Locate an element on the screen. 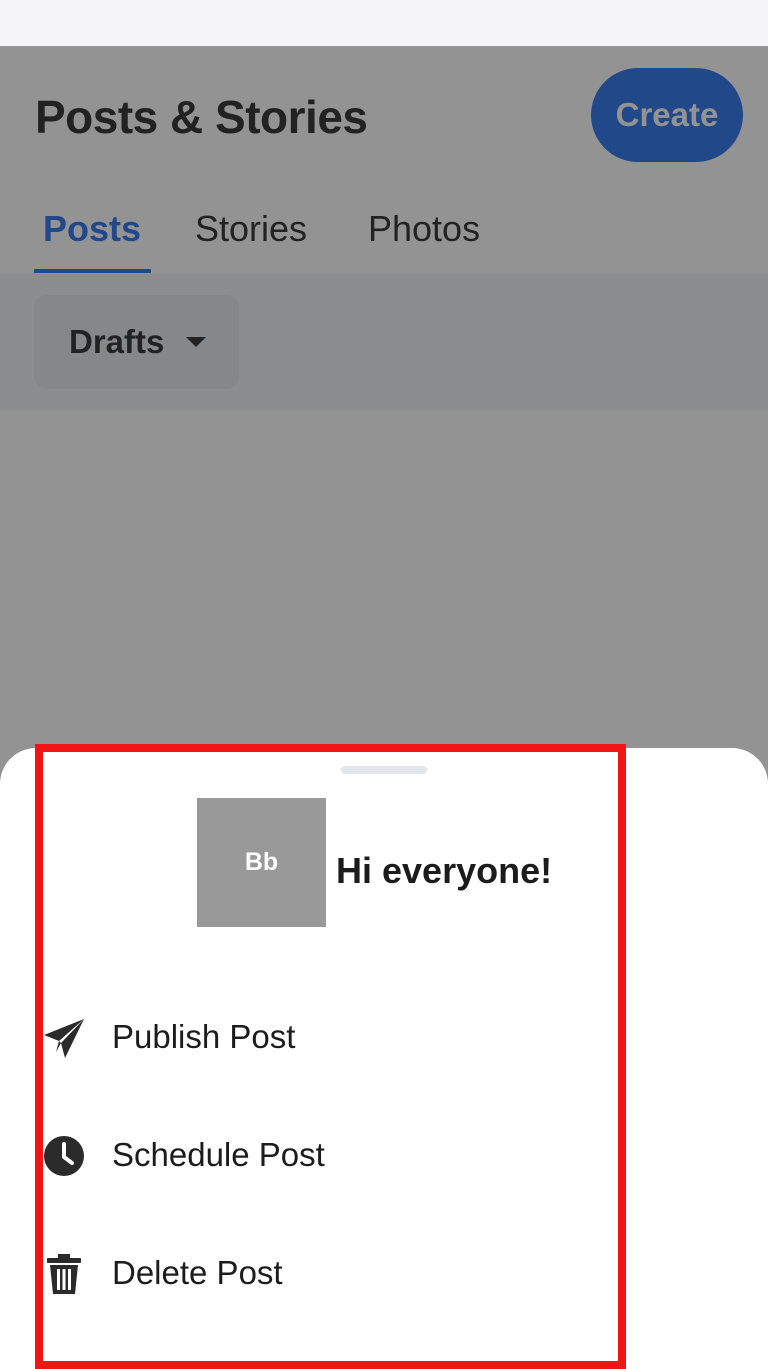 The image size is (768, 1369). post-thumbnail-text: Bb is located at coordinates (261, 862).